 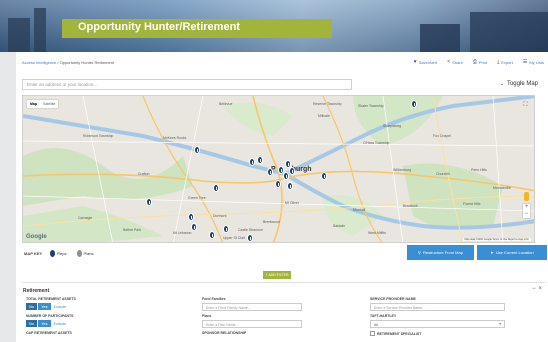 I want to click on checkbox-box, so click(x=372, y=333).